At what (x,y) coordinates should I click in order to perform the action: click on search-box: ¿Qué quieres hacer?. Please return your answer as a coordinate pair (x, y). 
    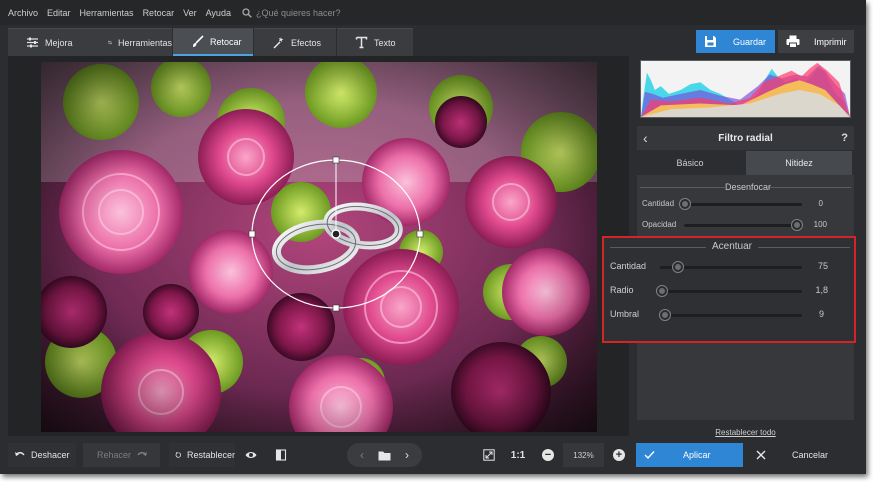
    Looking at the image, I should click on (291, 13).